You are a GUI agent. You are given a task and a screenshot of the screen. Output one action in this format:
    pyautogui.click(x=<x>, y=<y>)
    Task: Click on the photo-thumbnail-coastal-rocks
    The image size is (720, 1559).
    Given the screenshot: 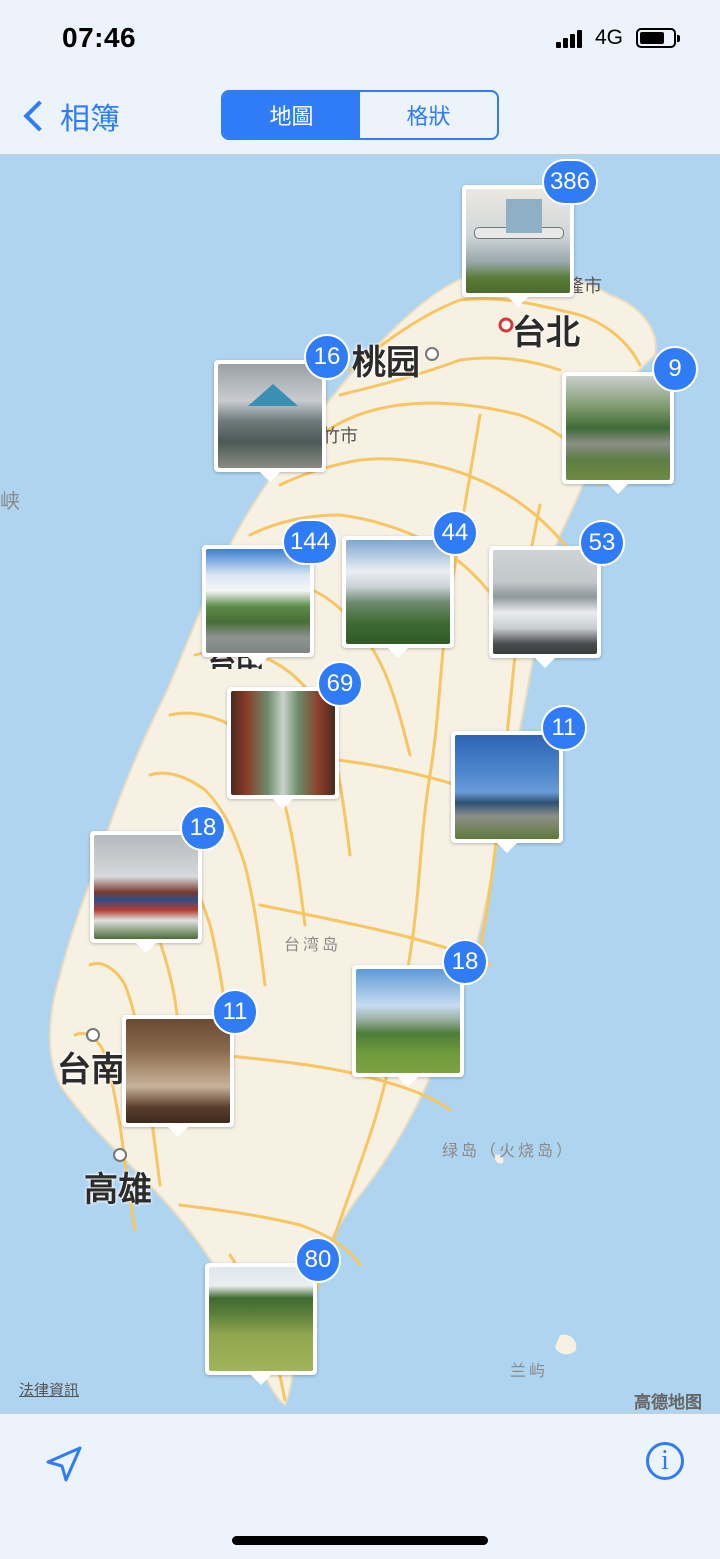 What is the action you would take?
    pyautogui.click(x=507, y=787)
    